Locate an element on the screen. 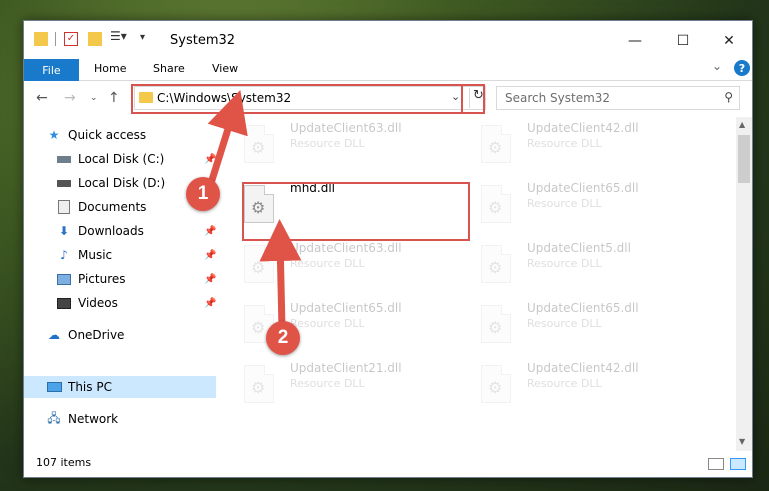  file-item: ⚙ UpdateClient5.dll Resource DLL is located at coordinates (571, 264).